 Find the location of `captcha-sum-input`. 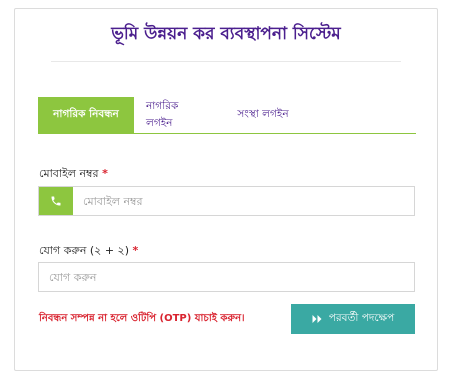

captcha-sum-input is located at coordinates (226, 277).